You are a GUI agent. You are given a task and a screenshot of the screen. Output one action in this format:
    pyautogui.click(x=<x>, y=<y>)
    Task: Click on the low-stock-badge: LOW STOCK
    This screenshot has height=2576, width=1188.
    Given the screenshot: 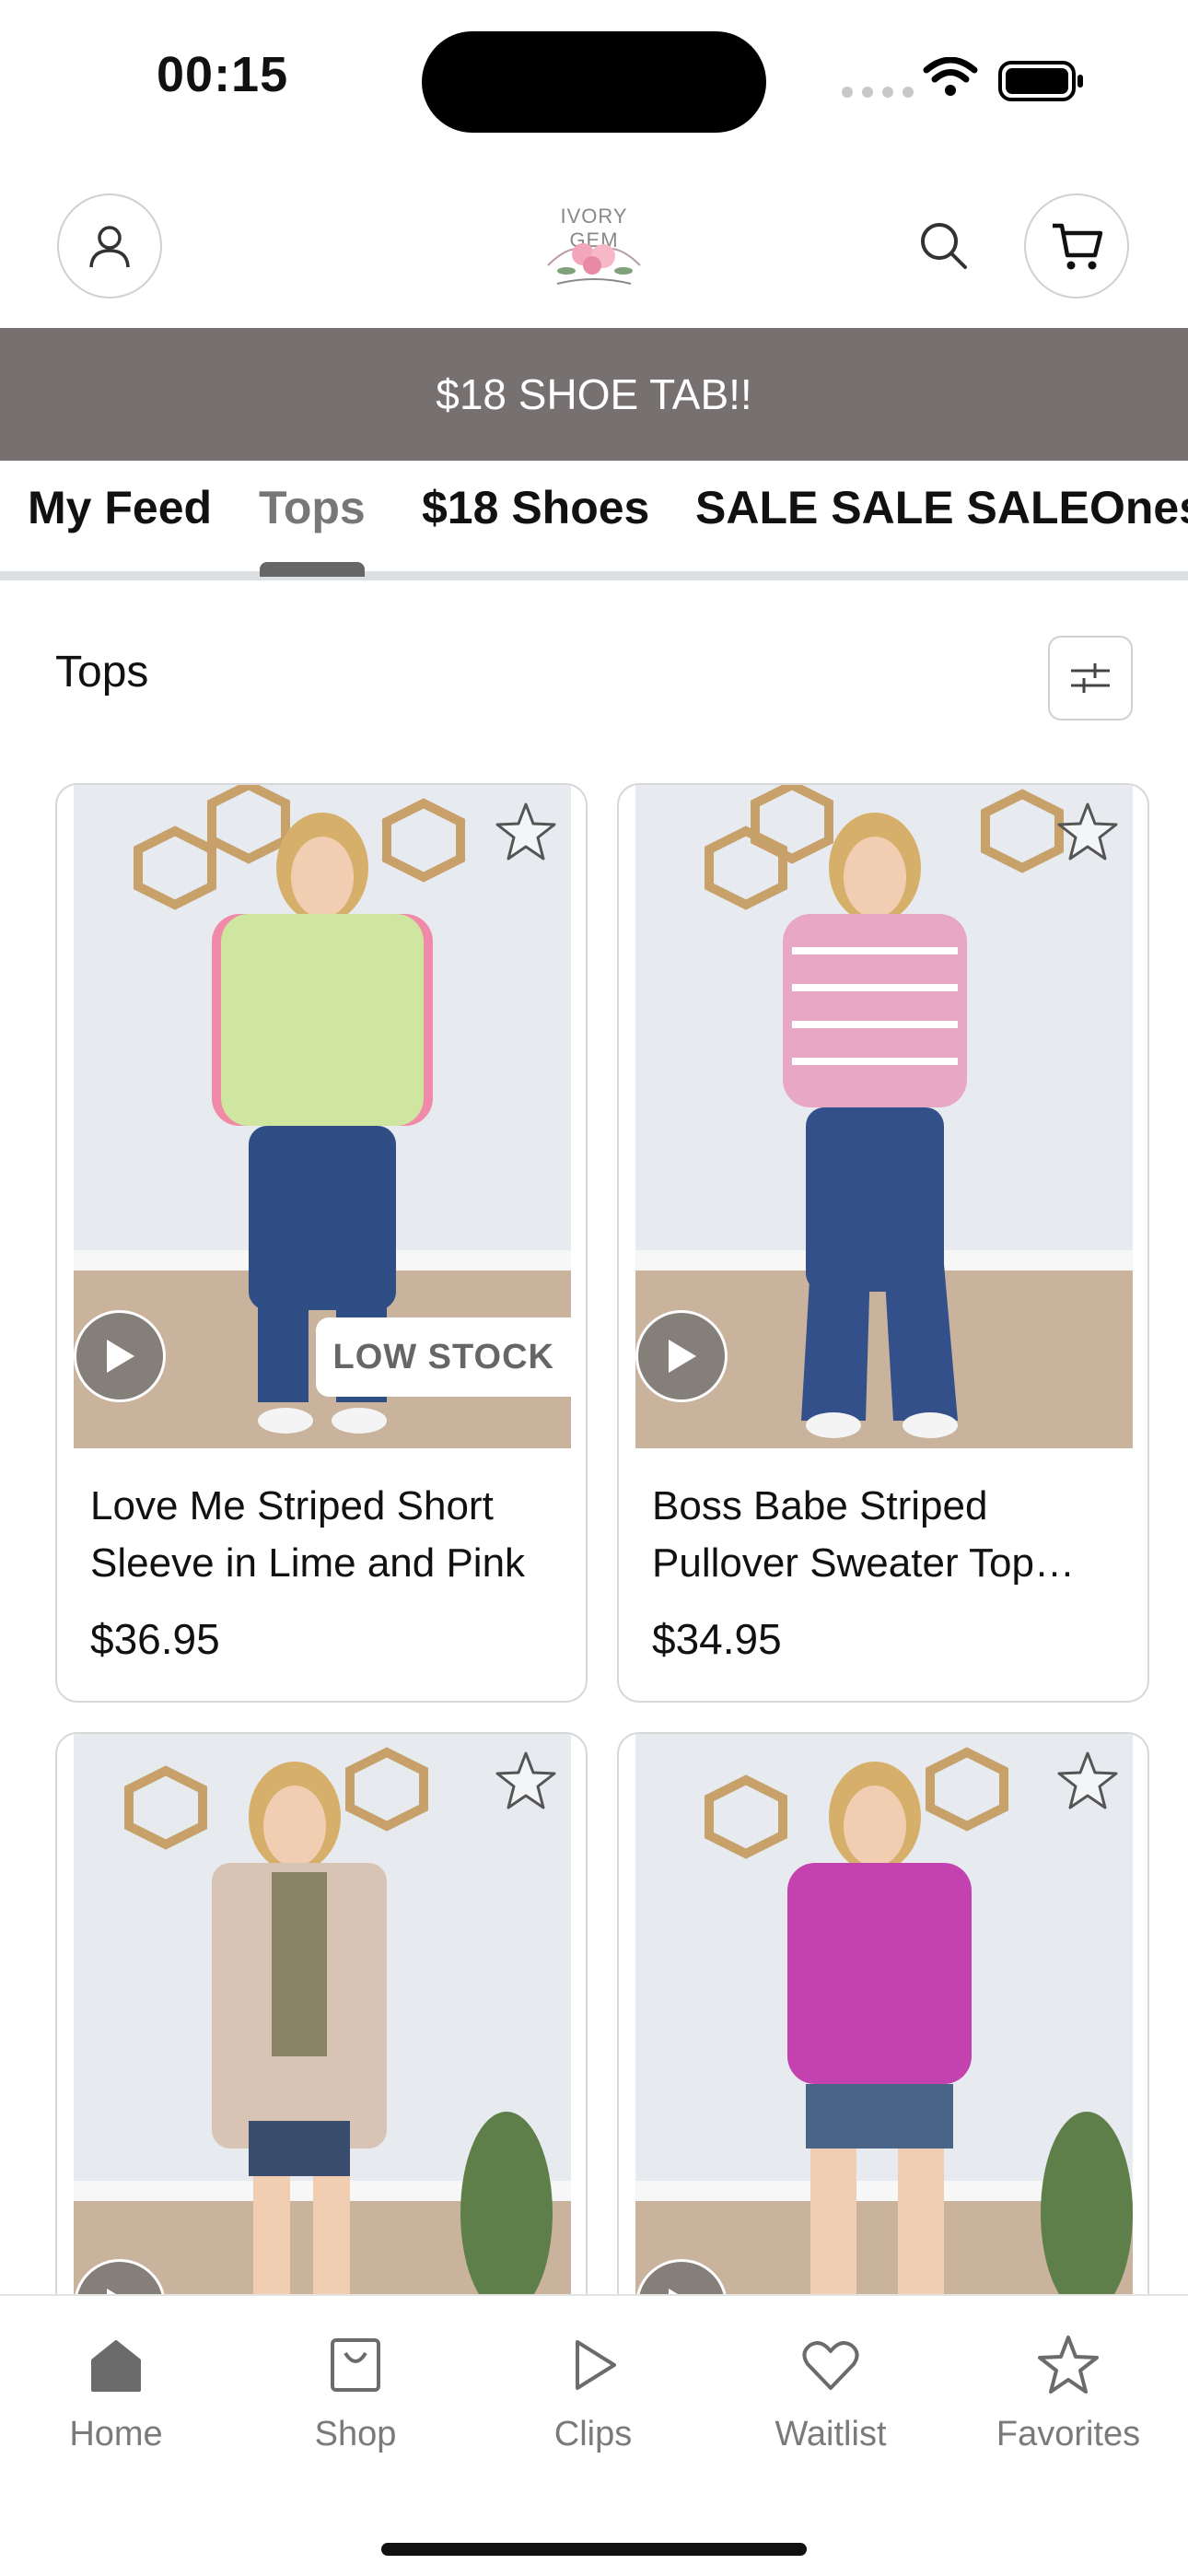 What is the action you would take?
    pyautogui.click(x=444, y=1357)
    